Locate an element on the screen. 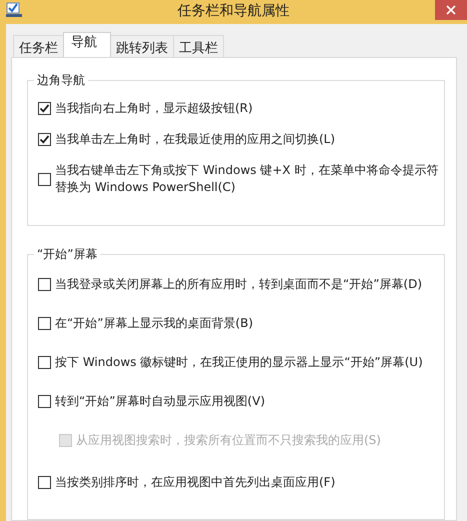 The image size is (467, 521). close-icon is located at coordinates (451, 10).